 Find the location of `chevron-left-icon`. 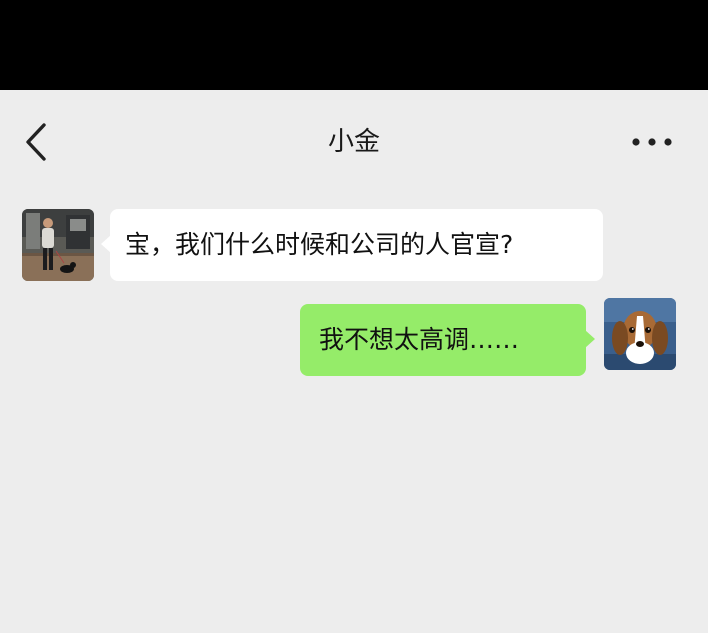

chevron-left-icon is located at coordinates (36, 142).